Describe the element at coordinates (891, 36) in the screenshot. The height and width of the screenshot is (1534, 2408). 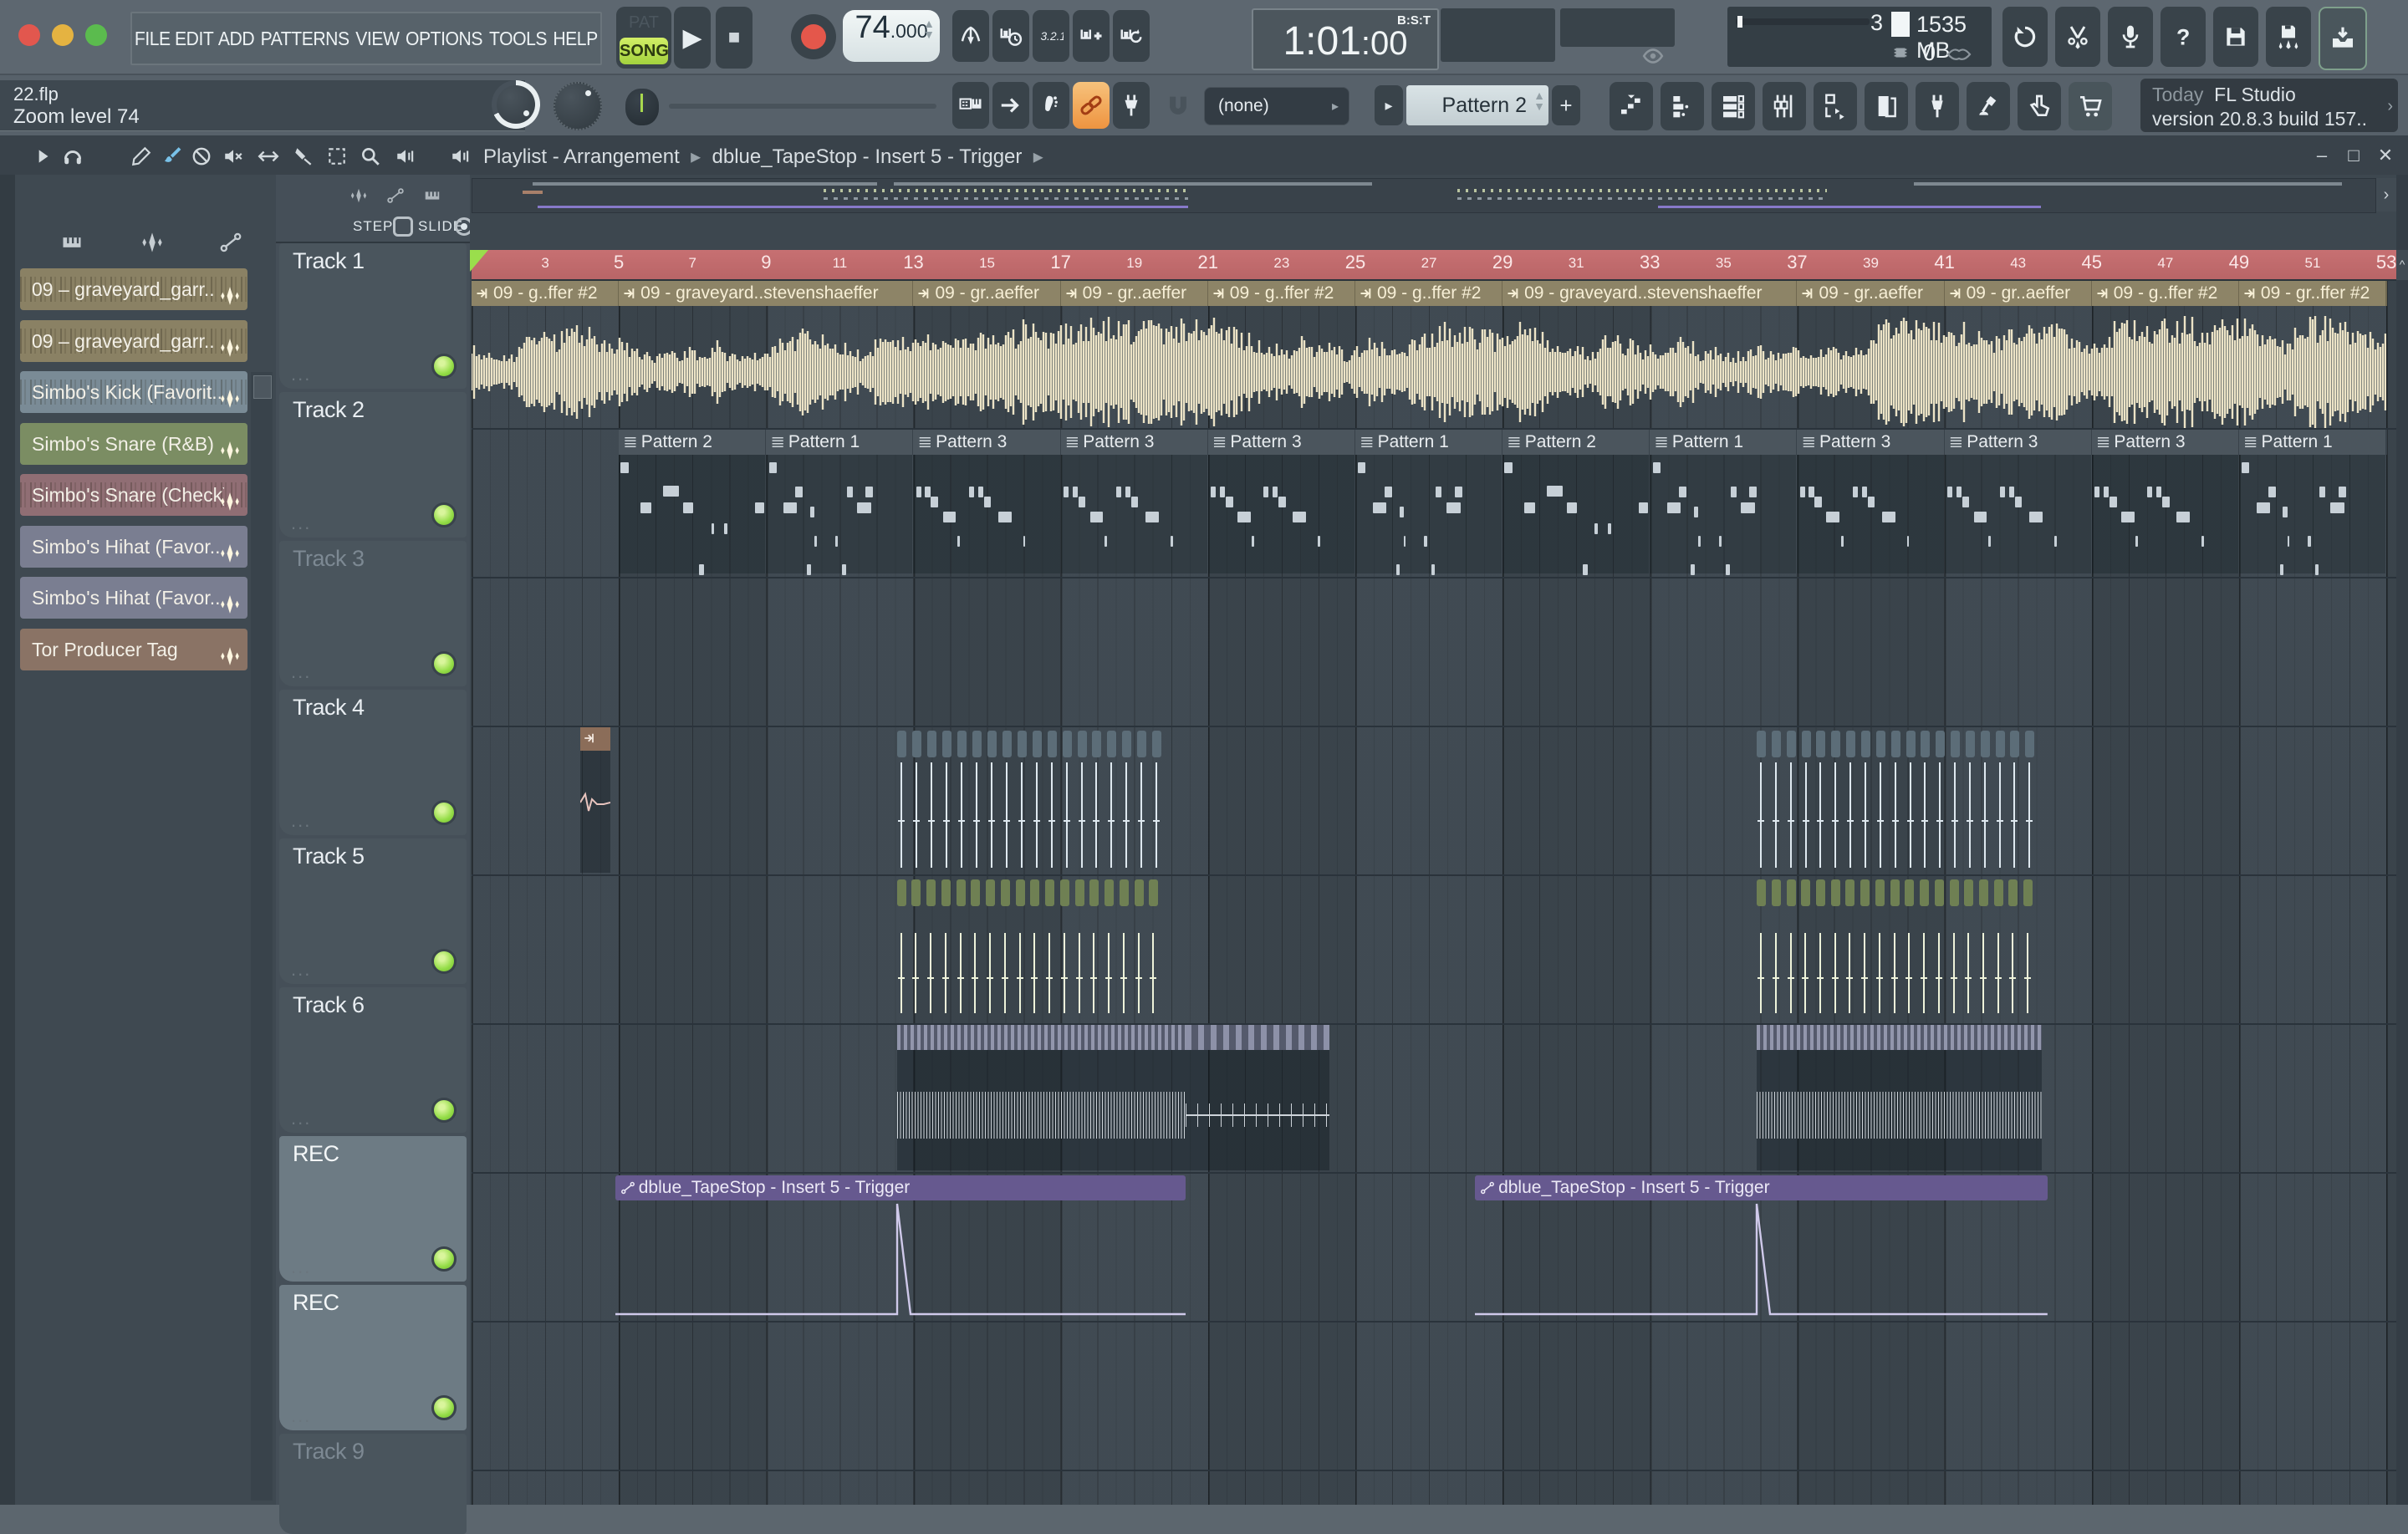
I see `tempo-display: 74.000 ▲ ▼` at that location.